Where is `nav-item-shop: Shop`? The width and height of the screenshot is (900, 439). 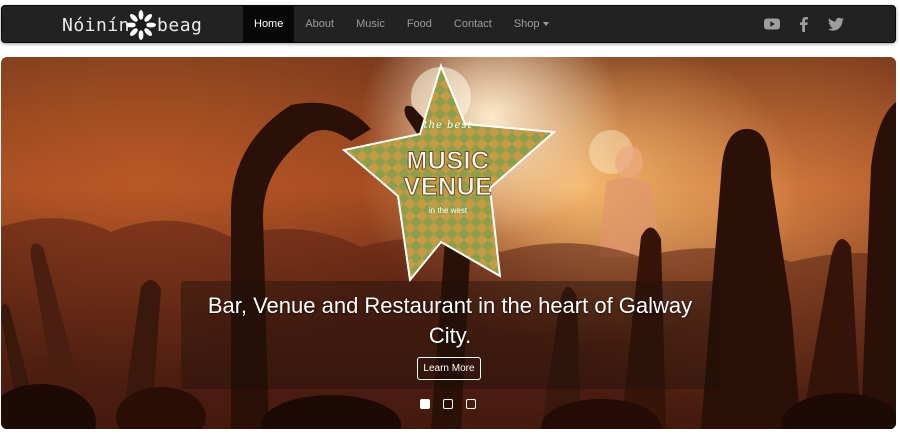
nav-item-shop: Shop is located at coordinates (531, 24).